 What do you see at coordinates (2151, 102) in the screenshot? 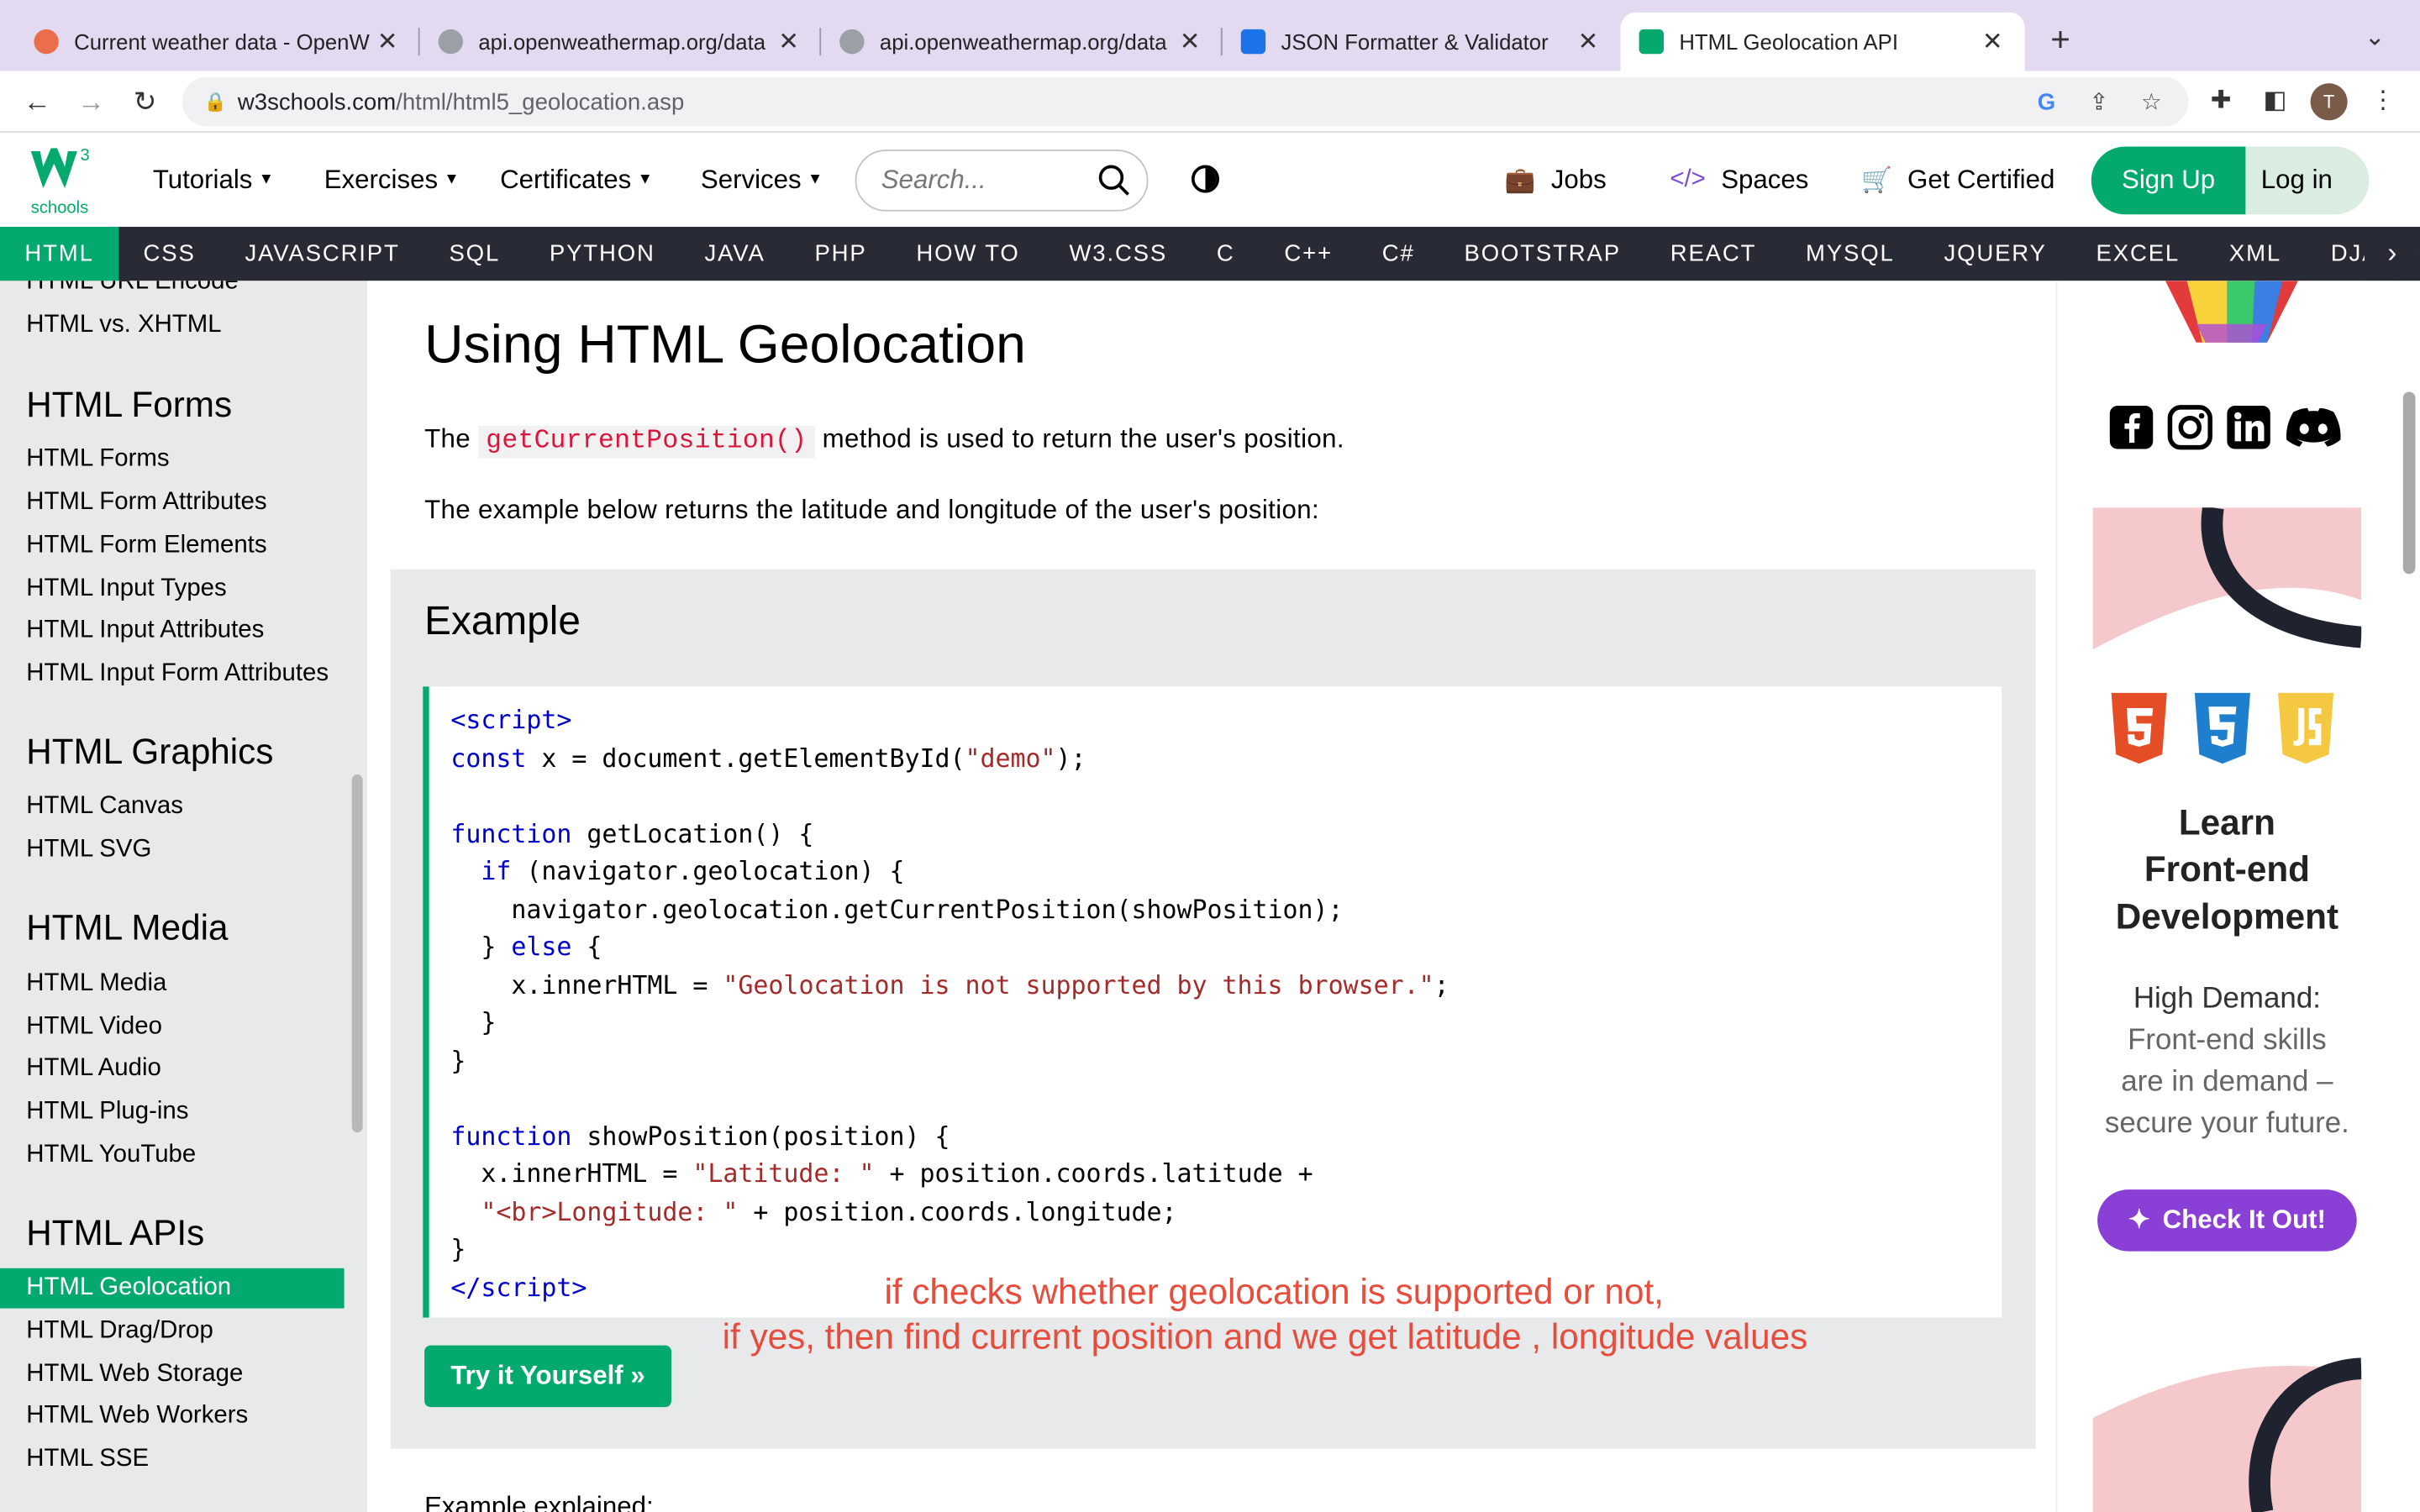
I see `bookmark-star-icon: ☆` at bounding box center [2151, 102].